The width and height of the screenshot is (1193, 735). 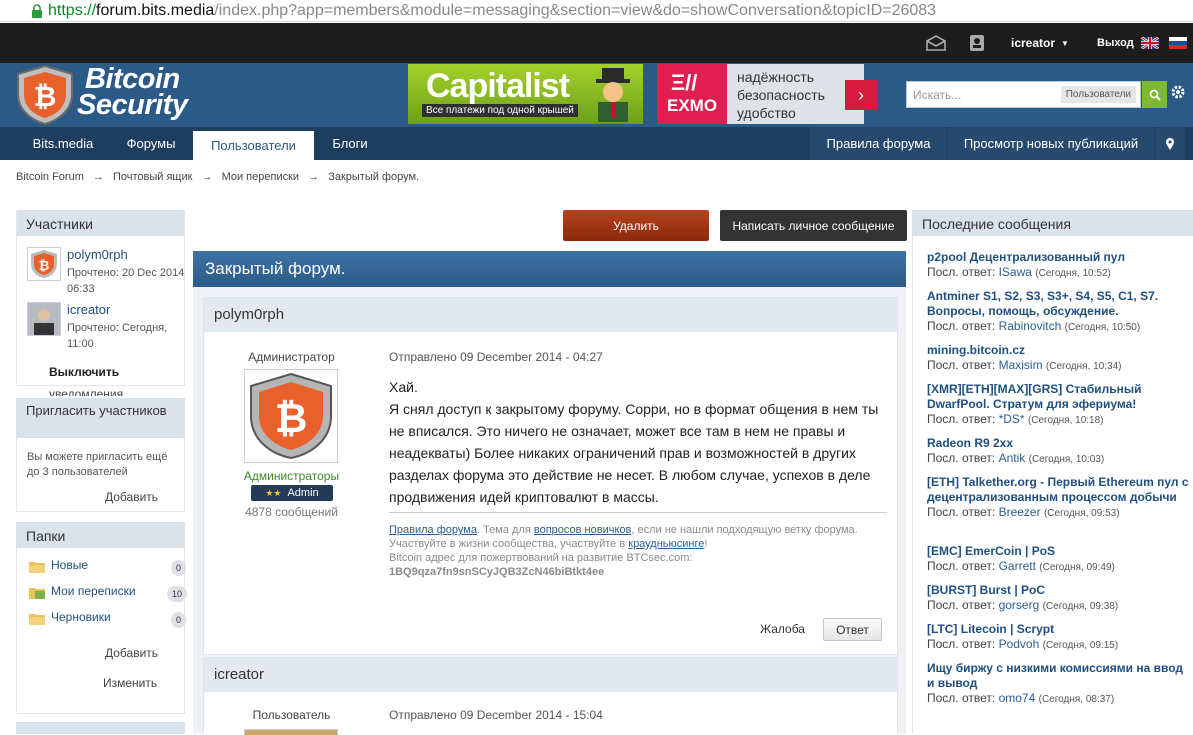 What do you see at coordinates (1058, 629) in the screenshot?
I see `recent-topic-title: [LTC] Litecoin | Scrypt` at bounding box center [1058, 629].